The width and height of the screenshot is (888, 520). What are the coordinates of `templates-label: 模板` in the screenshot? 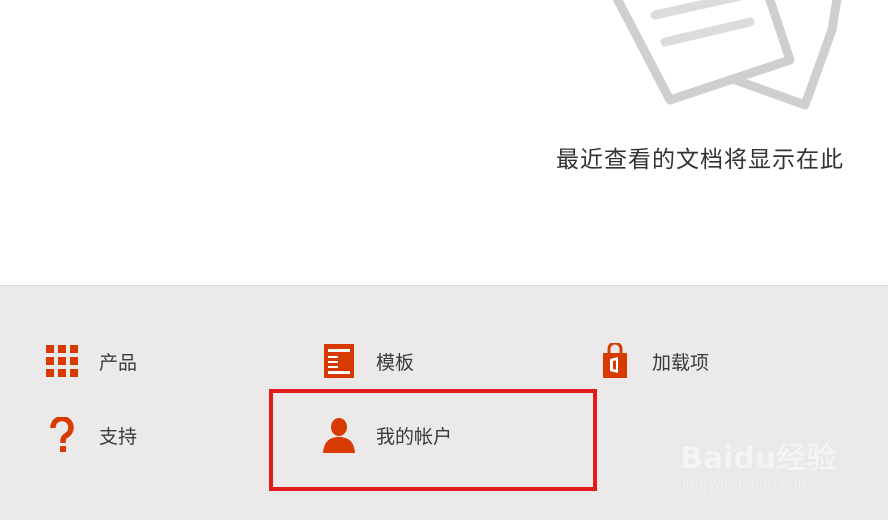 It's located at (395, 362).